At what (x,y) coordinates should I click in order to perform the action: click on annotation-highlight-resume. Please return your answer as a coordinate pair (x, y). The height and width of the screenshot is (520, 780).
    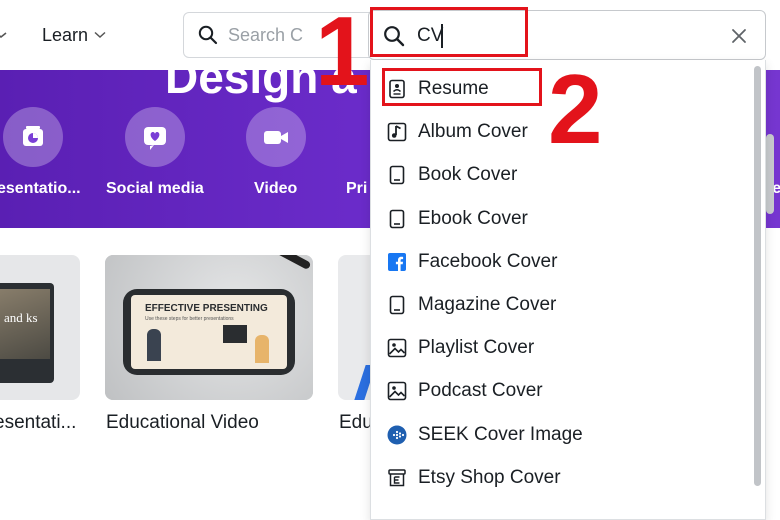
    Looking at the image, I should click on (462, 87).